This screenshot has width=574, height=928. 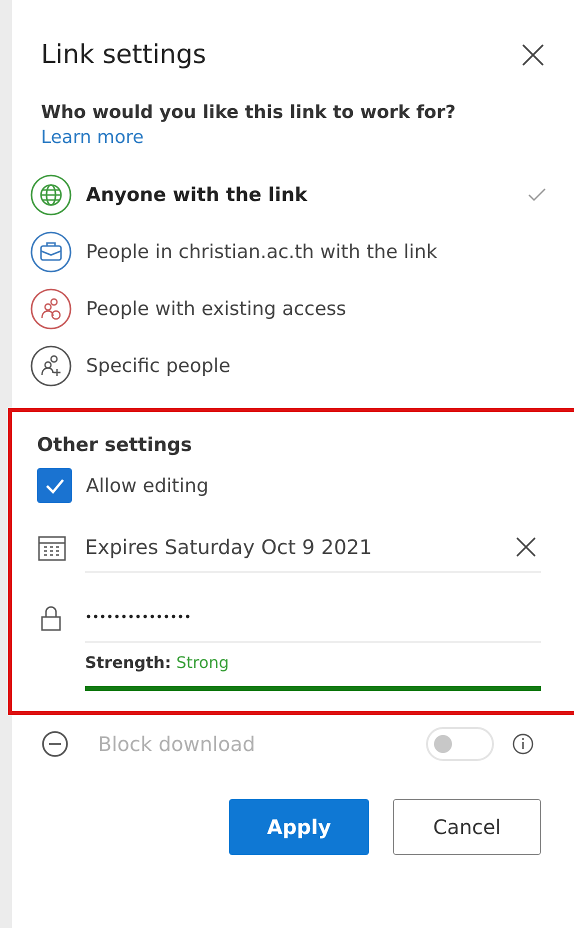 What do you see at coordinates (177, 744) in the screenshot?
I see `block-download-label: Block download` at bounding box center [177, 744].